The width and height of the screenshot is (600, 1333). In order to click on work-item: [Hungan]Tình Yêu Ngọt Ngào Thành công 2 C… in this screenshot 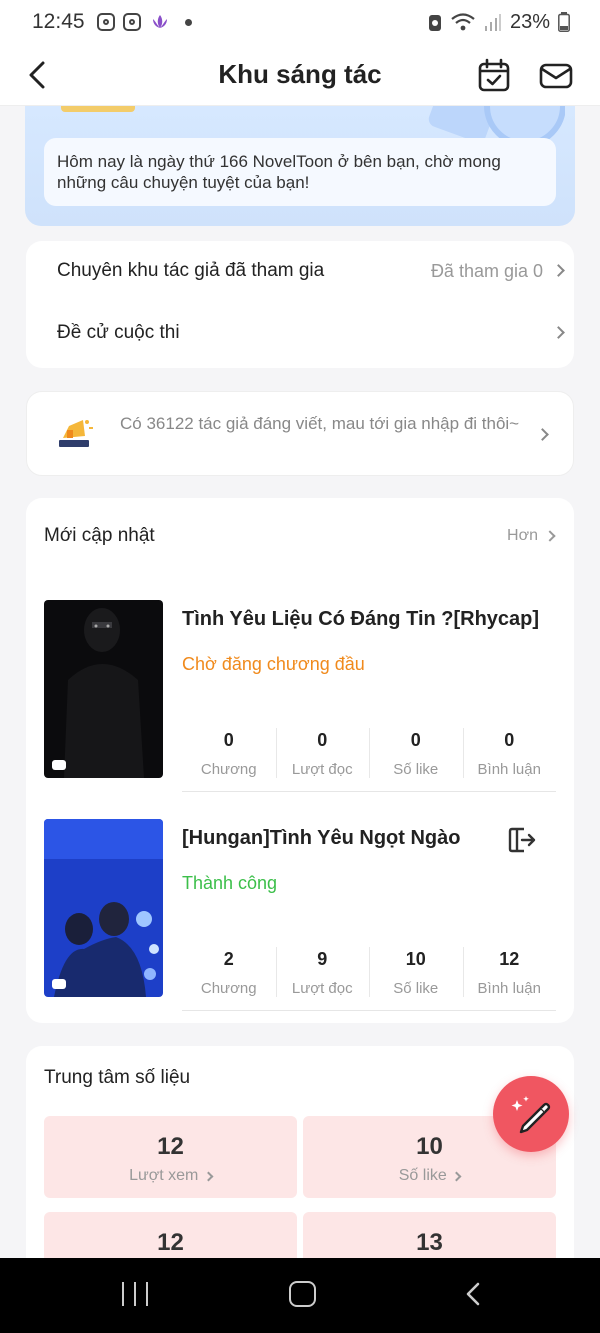, I will do `click(300, 916)`.